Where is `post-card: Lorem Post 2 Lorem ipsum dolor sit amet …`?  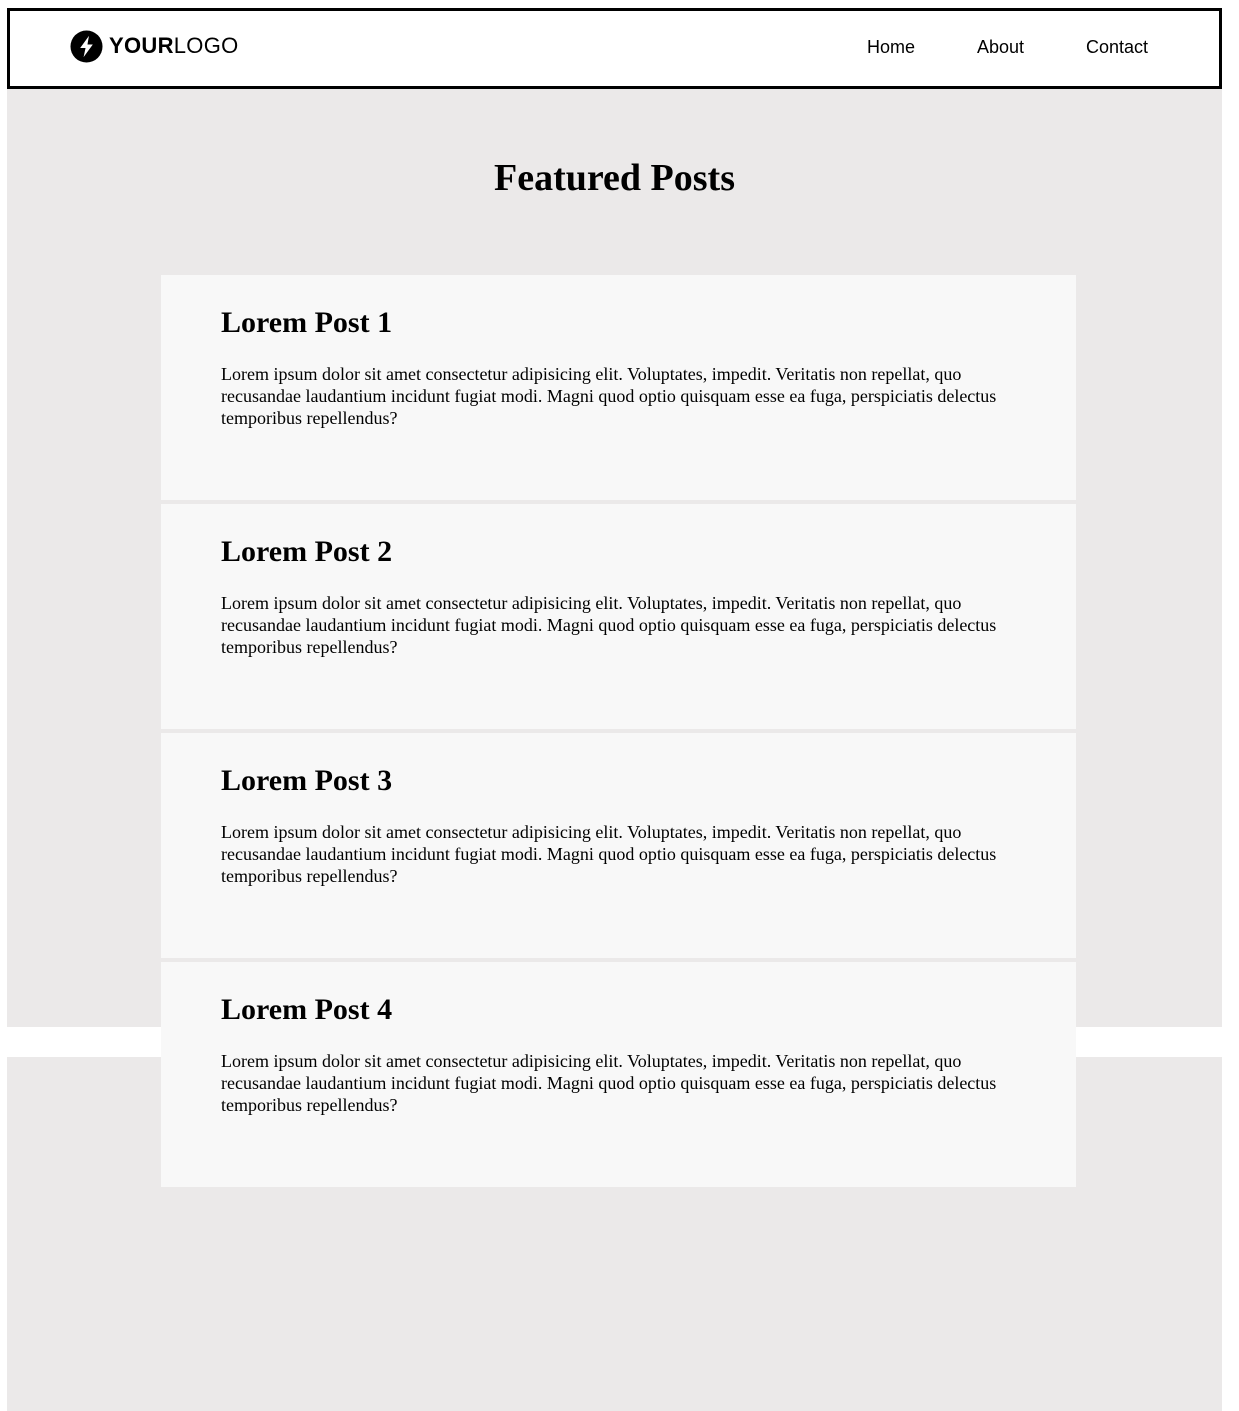 post-card: Lorem Post 2 Lorem ipsum dolor sit amet … is located at coordinates (618, 616).